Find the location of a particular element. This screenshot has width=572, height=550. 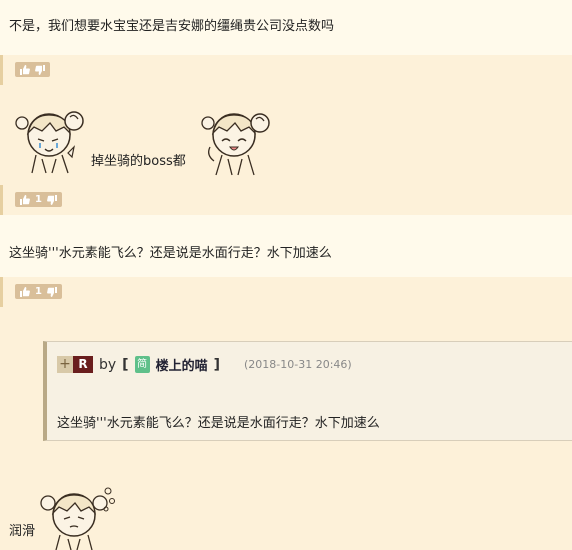

vote-button-3: 1 is located at coordinates (38, 291).